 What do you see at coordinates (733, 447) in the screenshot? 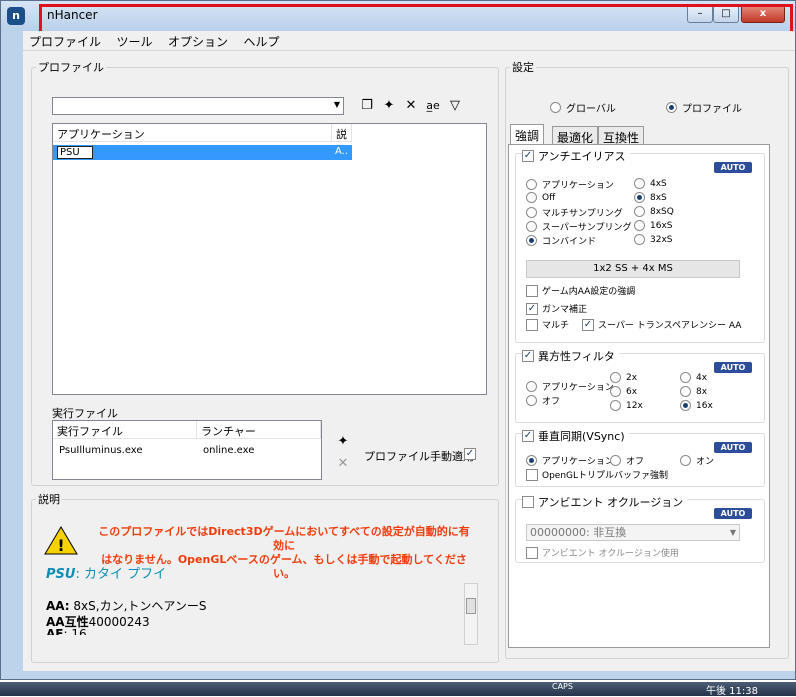
I see `vsync-auto-badge: AUTO` at bounding box center [733, 447].